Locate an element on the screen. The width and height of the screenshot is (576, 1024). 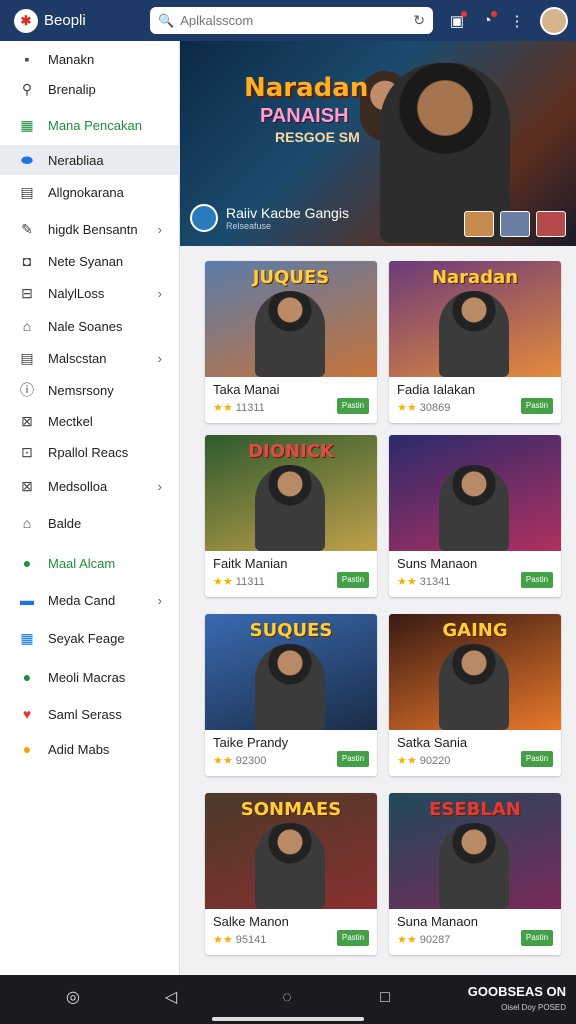
game-art-title: SONMAES is located at coordinates (291, 809).